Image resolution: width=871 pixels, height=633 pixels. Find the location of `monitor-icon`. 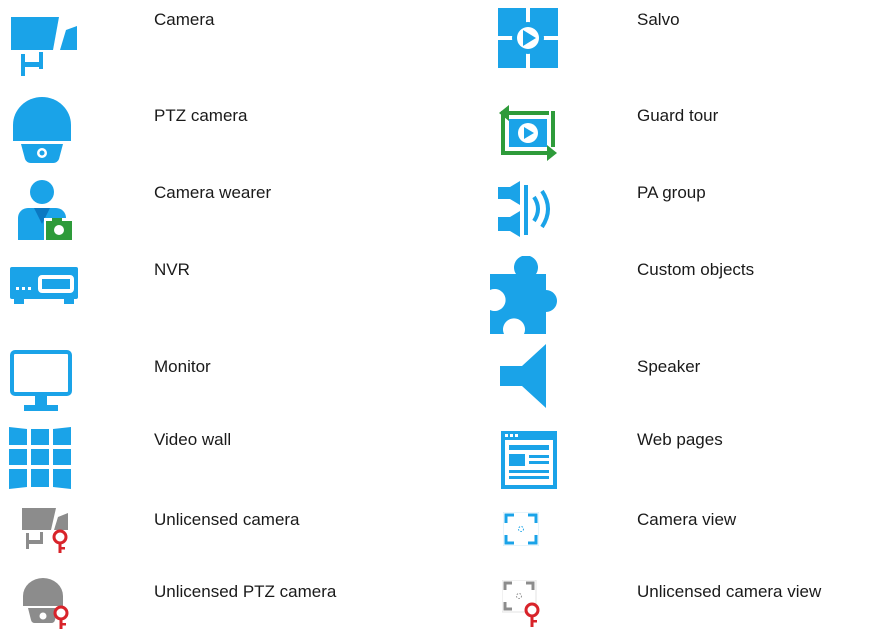

monitor-icon is located at coordinates (41, 380).